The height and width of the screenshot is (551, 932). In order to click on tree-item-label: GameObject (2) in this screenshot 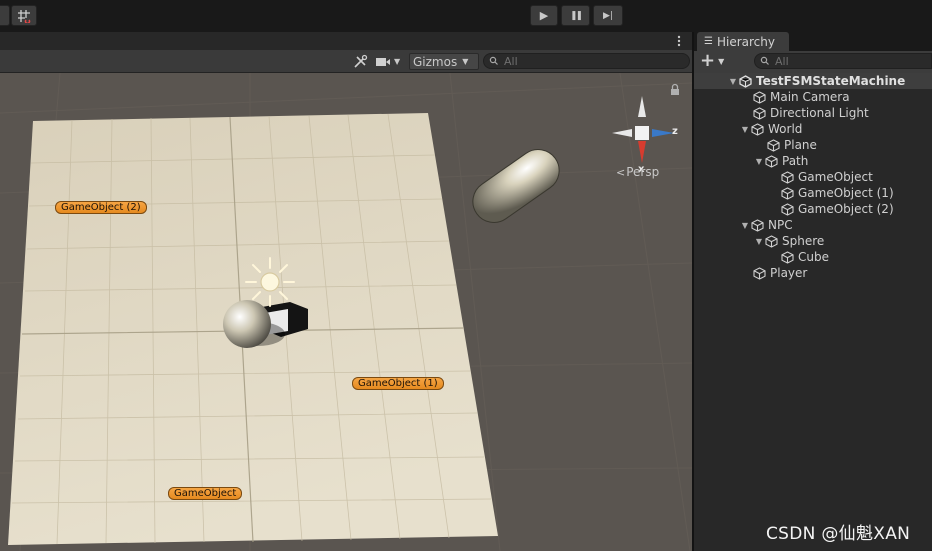, I will do `click(846, 209)`.